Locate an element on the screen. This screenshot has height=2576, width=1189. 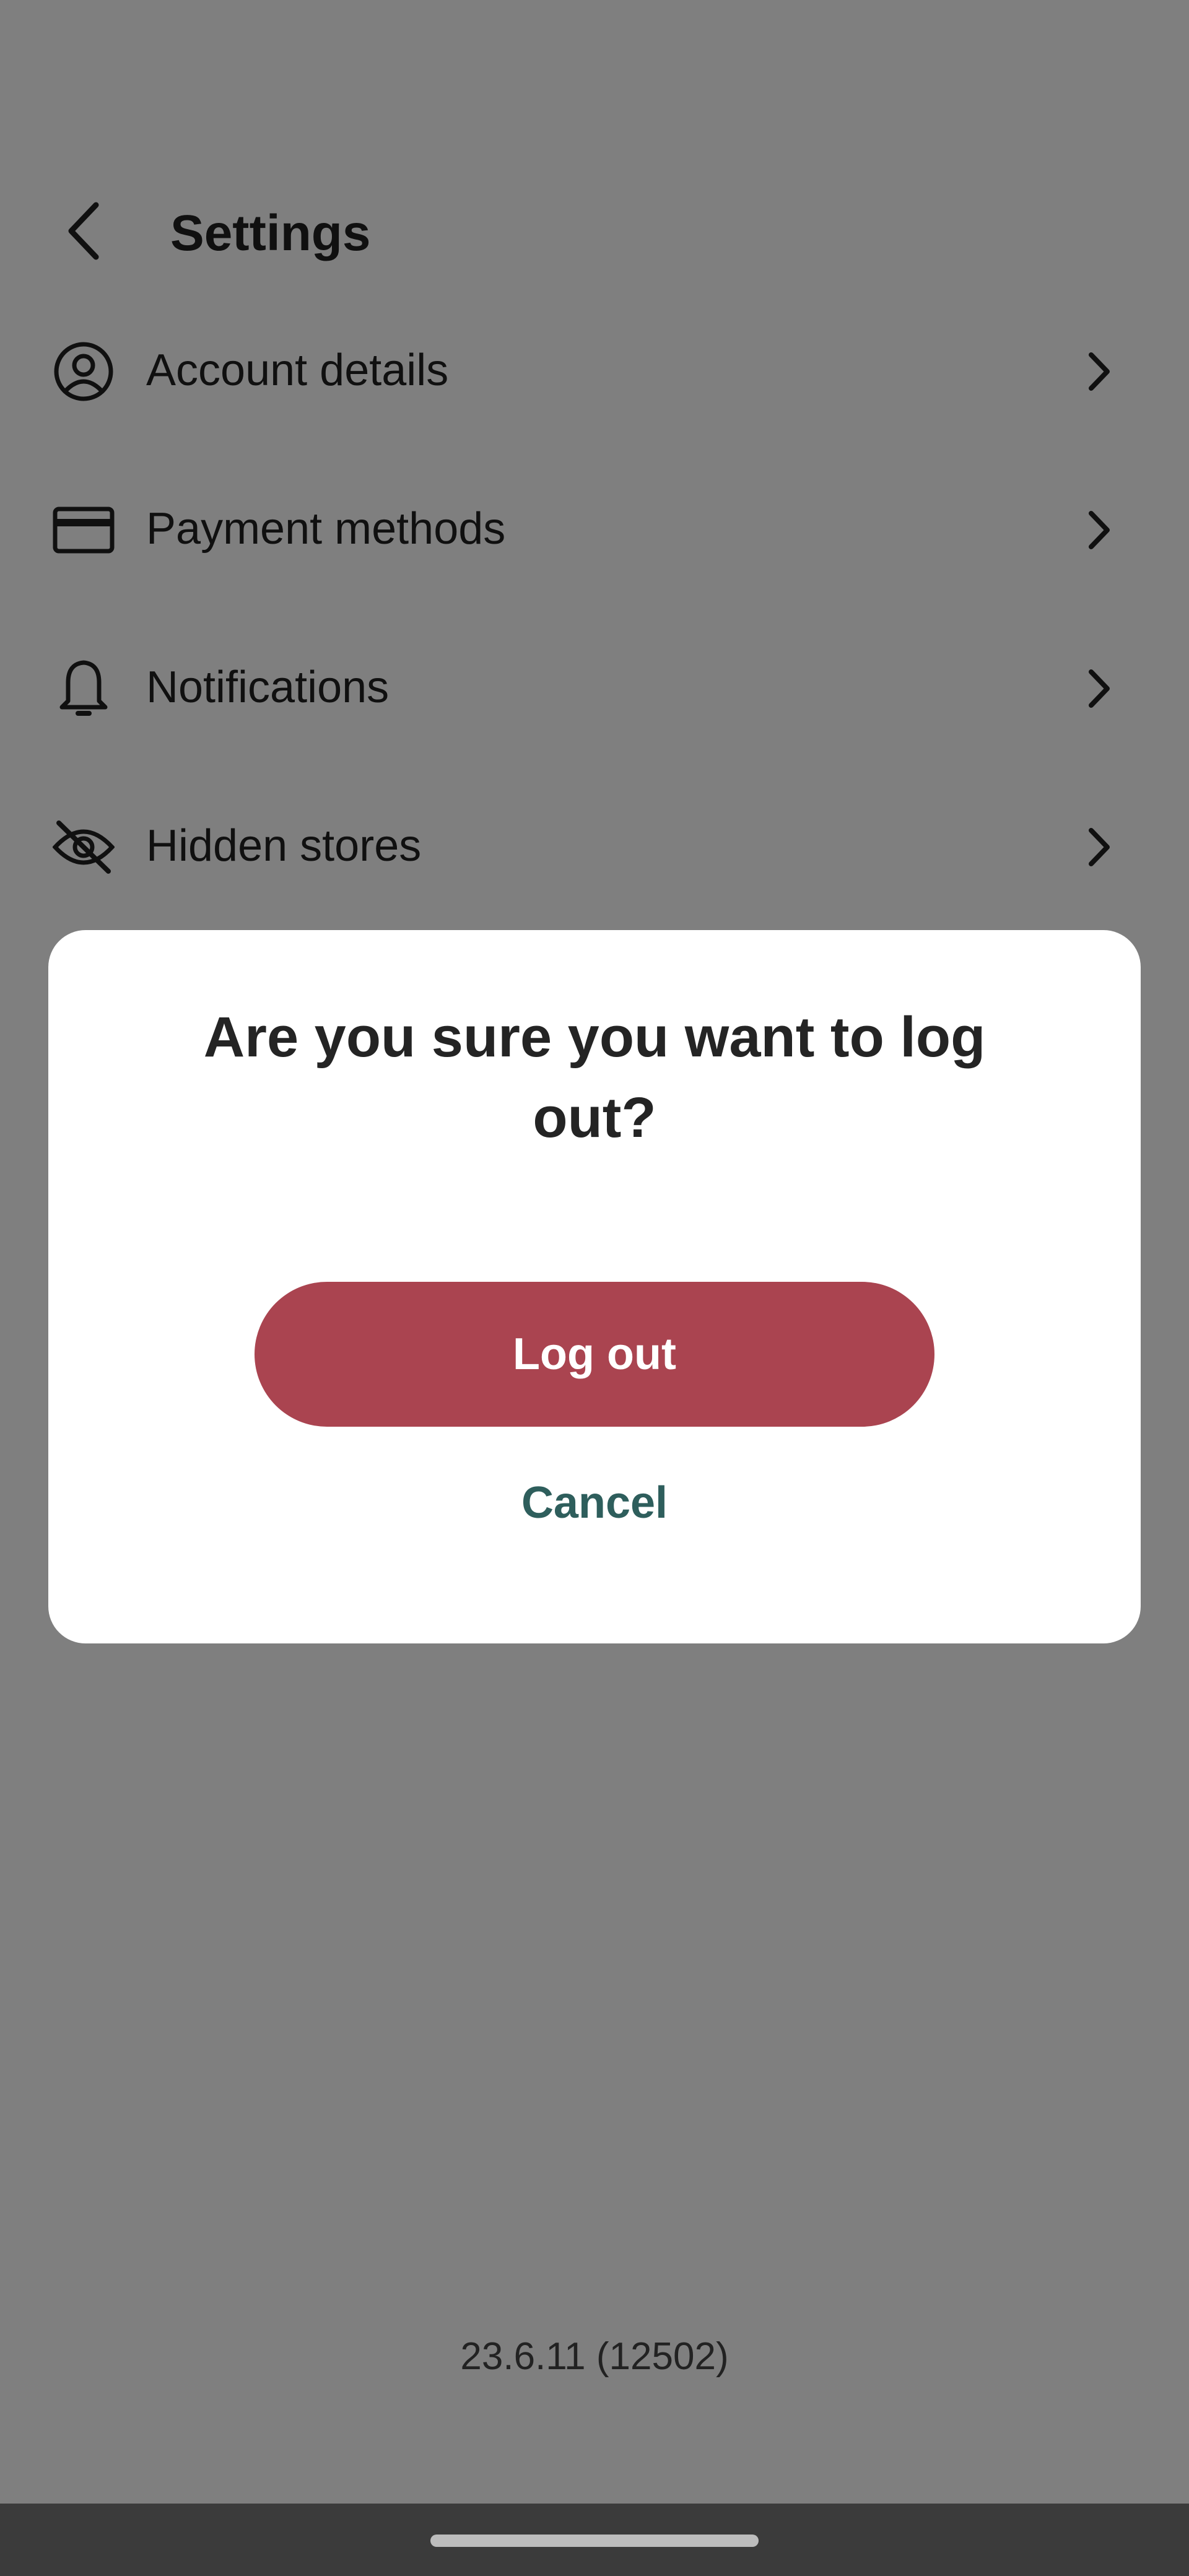
log-out-button: Log out is located at coordinates (594, 1354).